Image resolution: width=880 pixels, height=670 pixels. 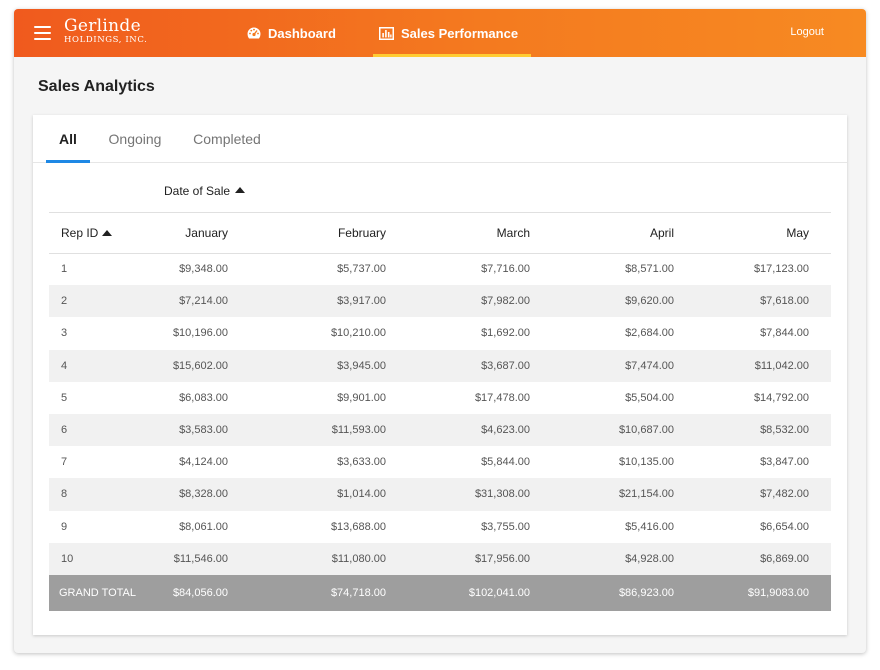 What do you see at coordinates (227, 139) in the screenshot?
I see `tab-completed: Completed` at bounding box center [227, 139].